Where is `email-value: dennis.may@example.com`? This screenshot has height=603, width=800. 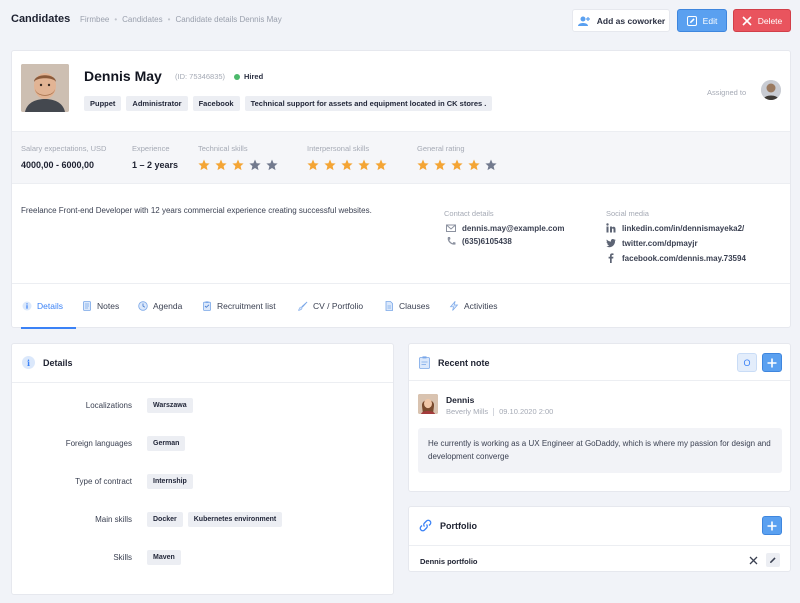
email-value: dennis.may@example.com is located at coordinates (513, 228).